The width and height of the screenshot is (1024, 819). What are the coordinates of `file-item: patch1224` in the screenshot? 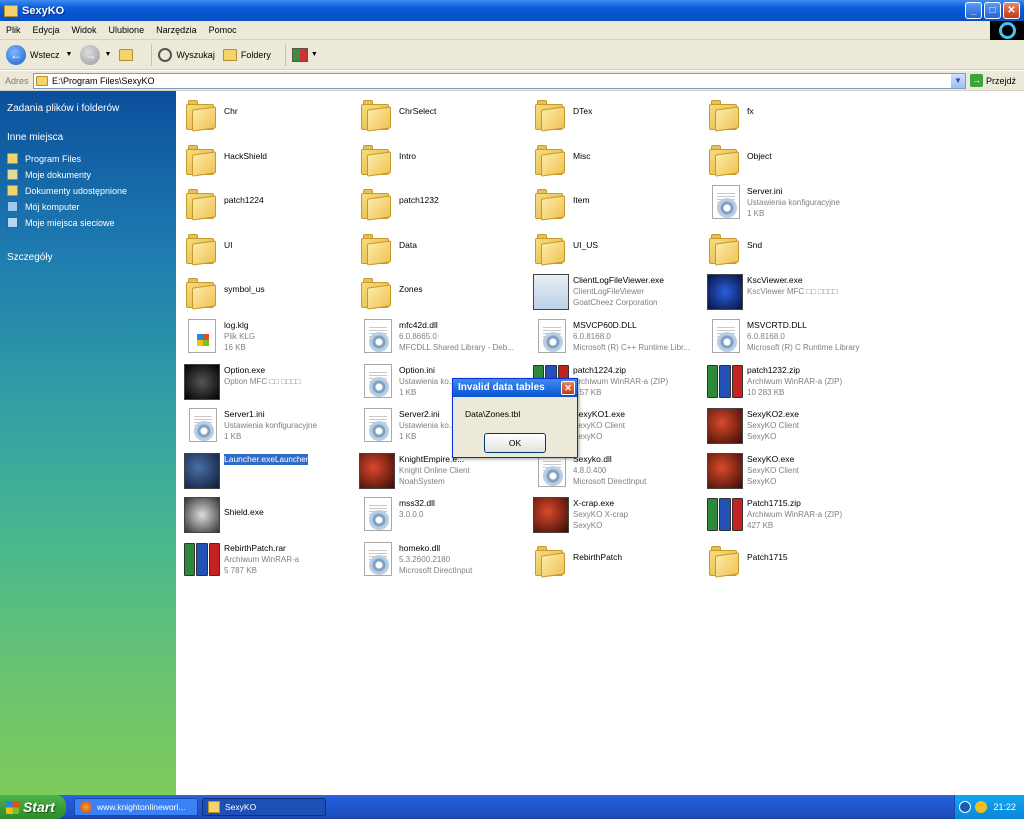 It's located at (264, 202).